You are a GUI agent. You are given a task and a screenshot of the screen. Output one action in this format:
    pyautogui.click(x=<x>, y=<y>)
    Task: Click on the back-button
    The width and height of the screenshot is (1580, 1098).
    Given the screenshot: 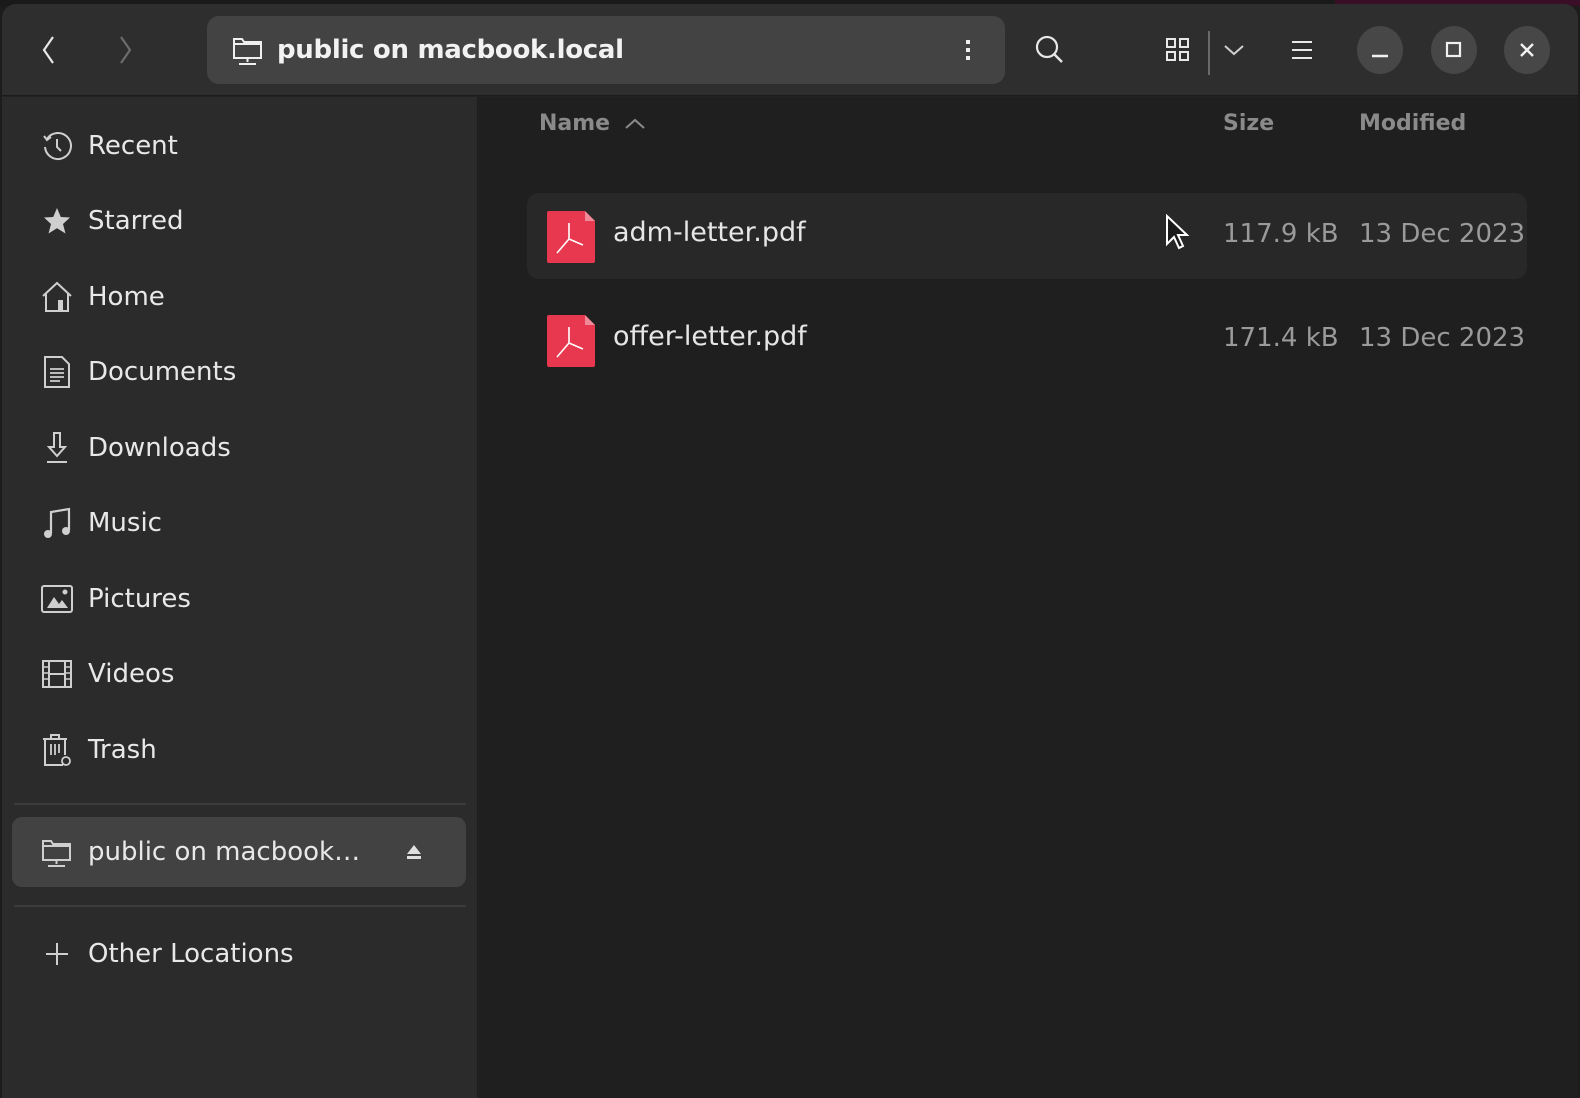 What is the action you would take?
    pyautogui.click(x=48, y=50)
    